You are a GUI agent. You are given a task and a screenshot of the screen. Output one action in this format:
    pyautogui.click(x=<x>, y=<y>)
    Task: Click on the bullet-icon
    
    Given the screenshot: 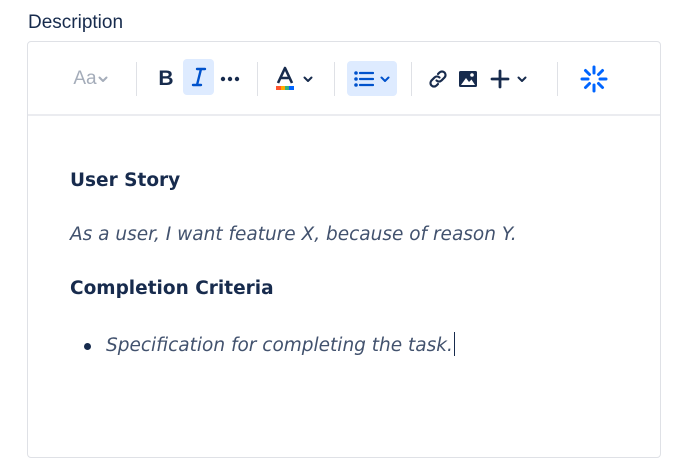 What is the action you would take?
    pyautogui.click(x=87, y=346)
    